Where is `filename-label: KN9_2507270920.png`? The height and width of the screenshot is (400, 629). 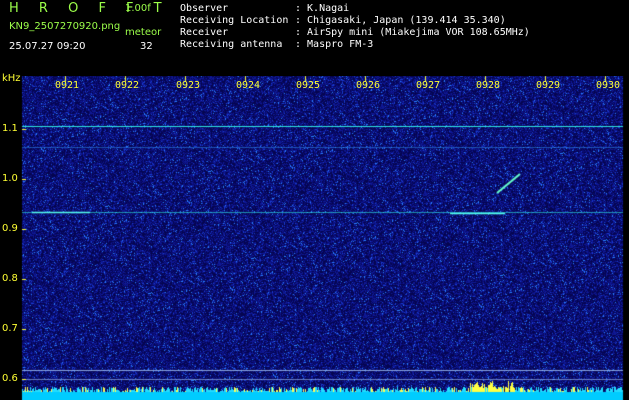
filename-label: KN9_2507270920.png is located at coordinates (65, 26).